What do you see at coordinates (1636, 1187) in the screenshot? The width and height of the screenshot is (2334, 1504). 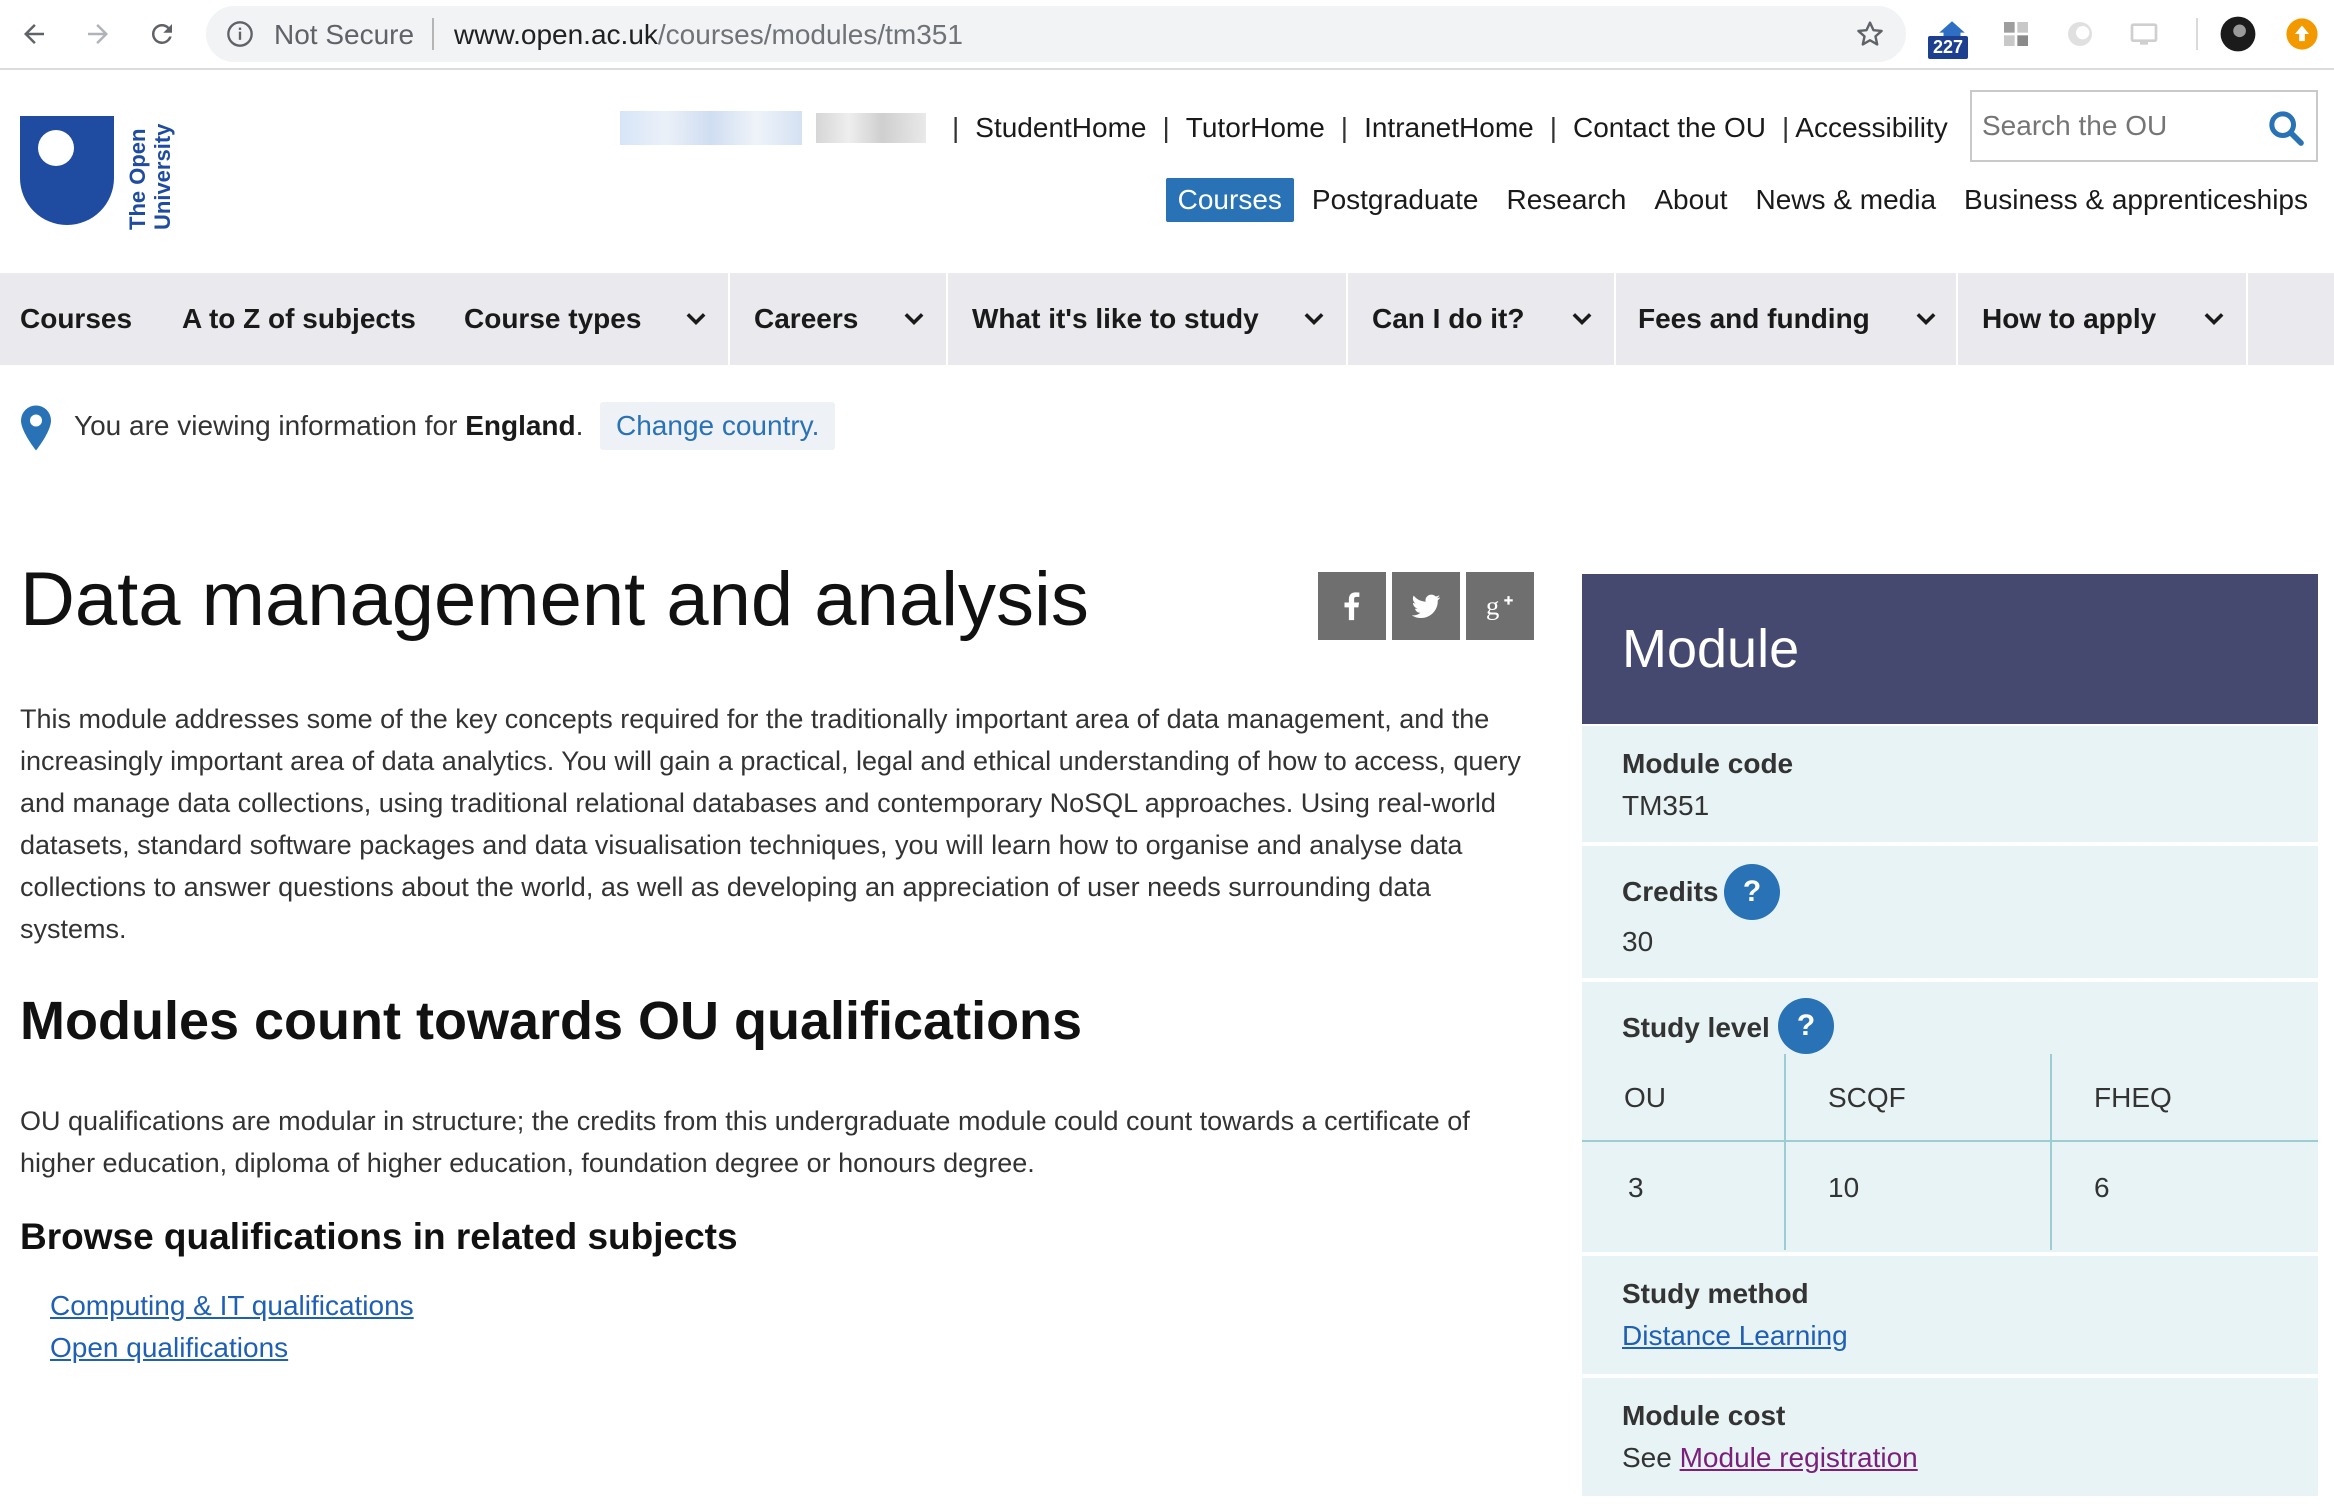 I see `level-value-ou: 3` at bounding box center [1636, 1187].